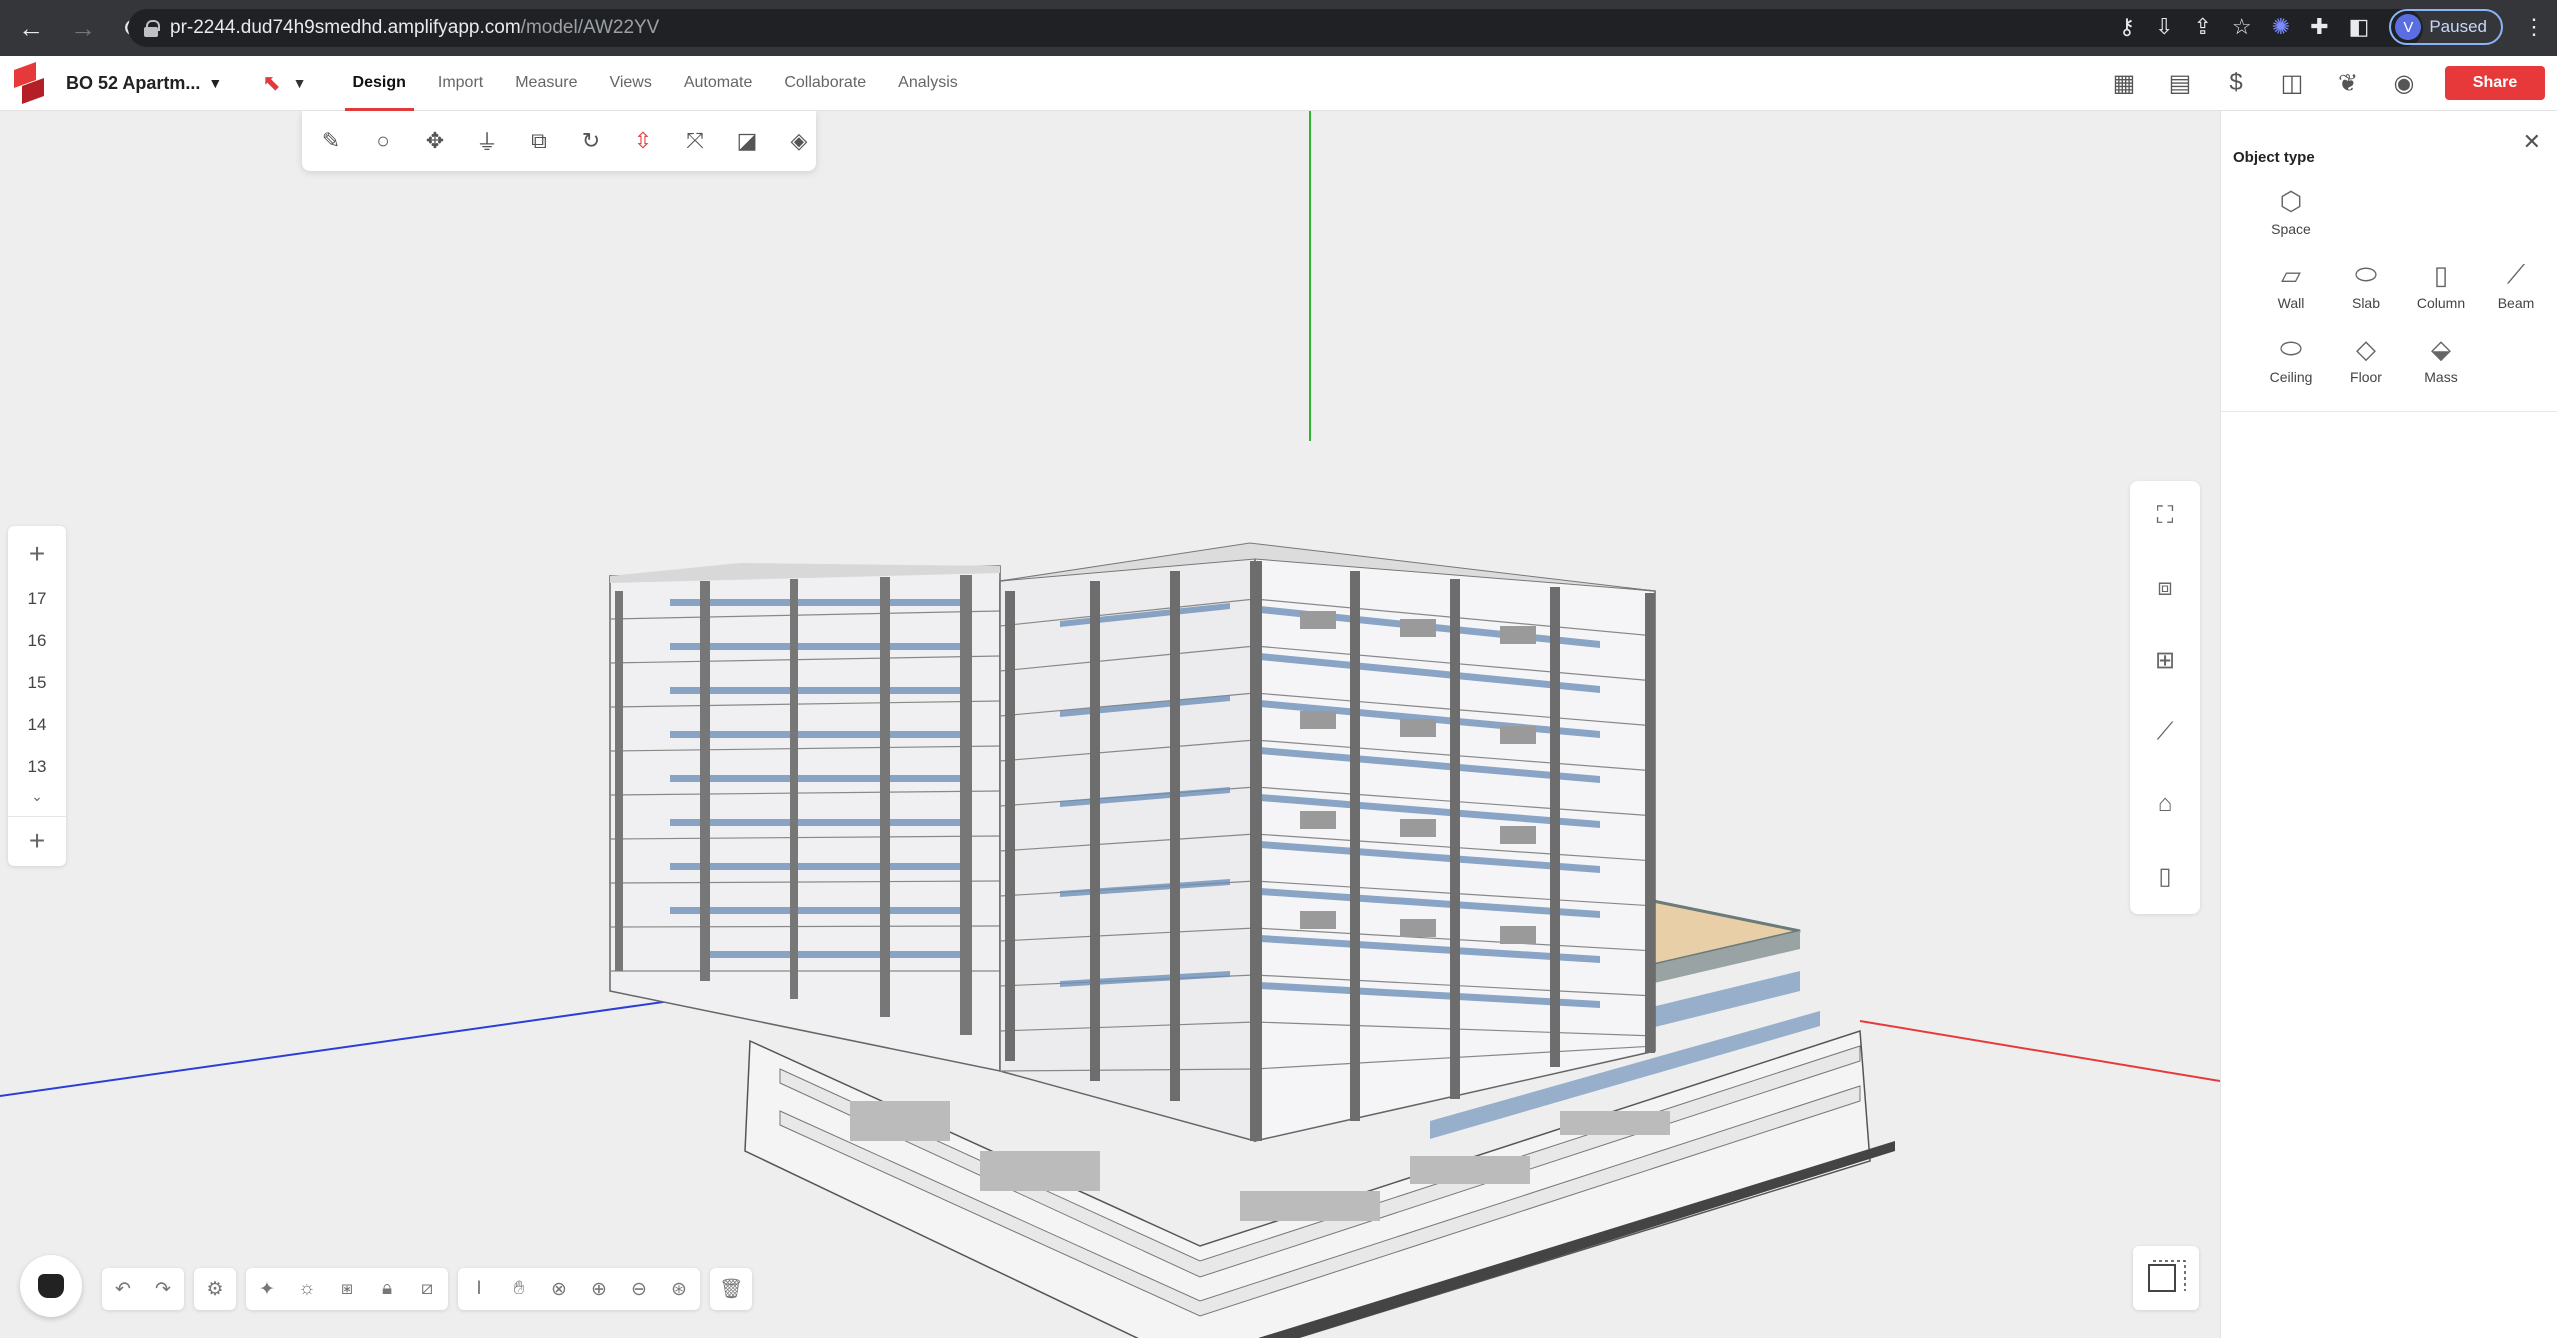 The image size is (2557, 1338). What do you see at coordinates (546, 83) in the screenshot?
I see `tab-measure: Measure` at bounding box center [546, 83].